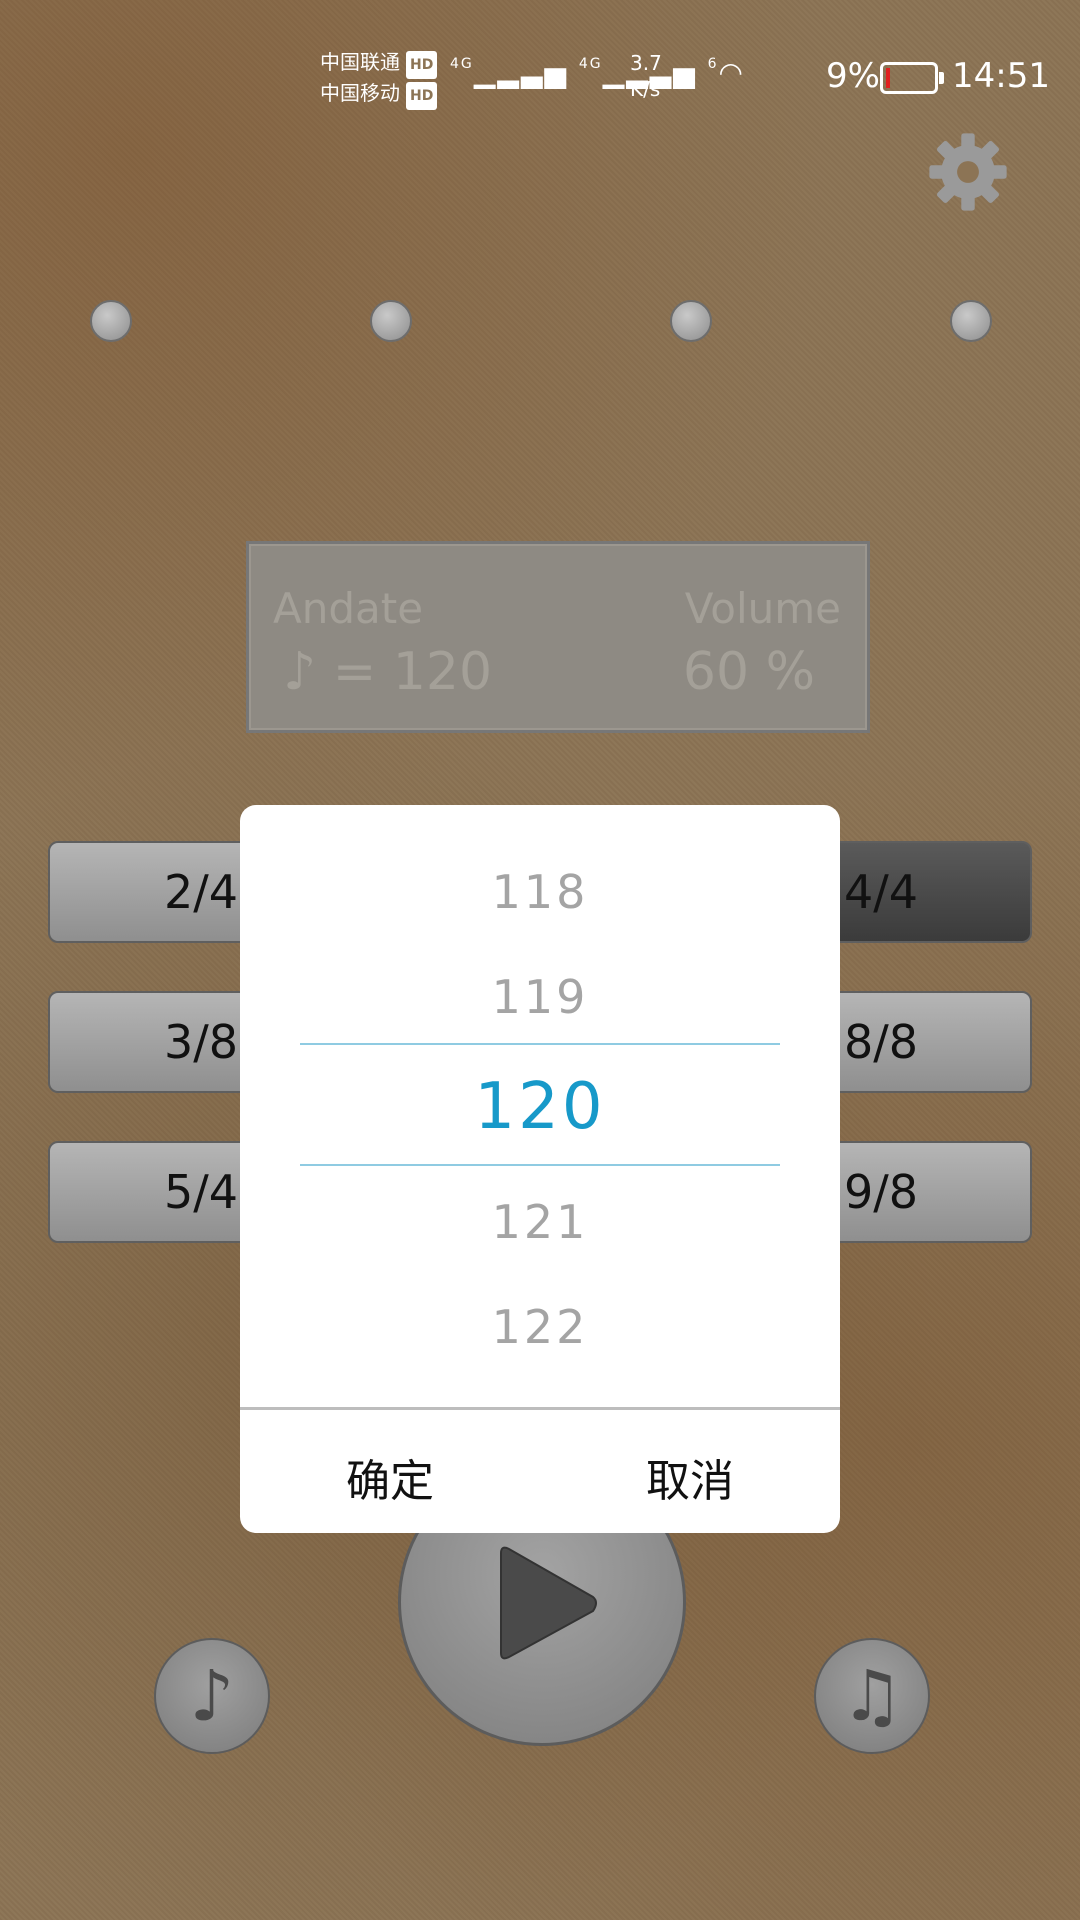  I want to click on selection-line-bottom, so click(540, 1165).